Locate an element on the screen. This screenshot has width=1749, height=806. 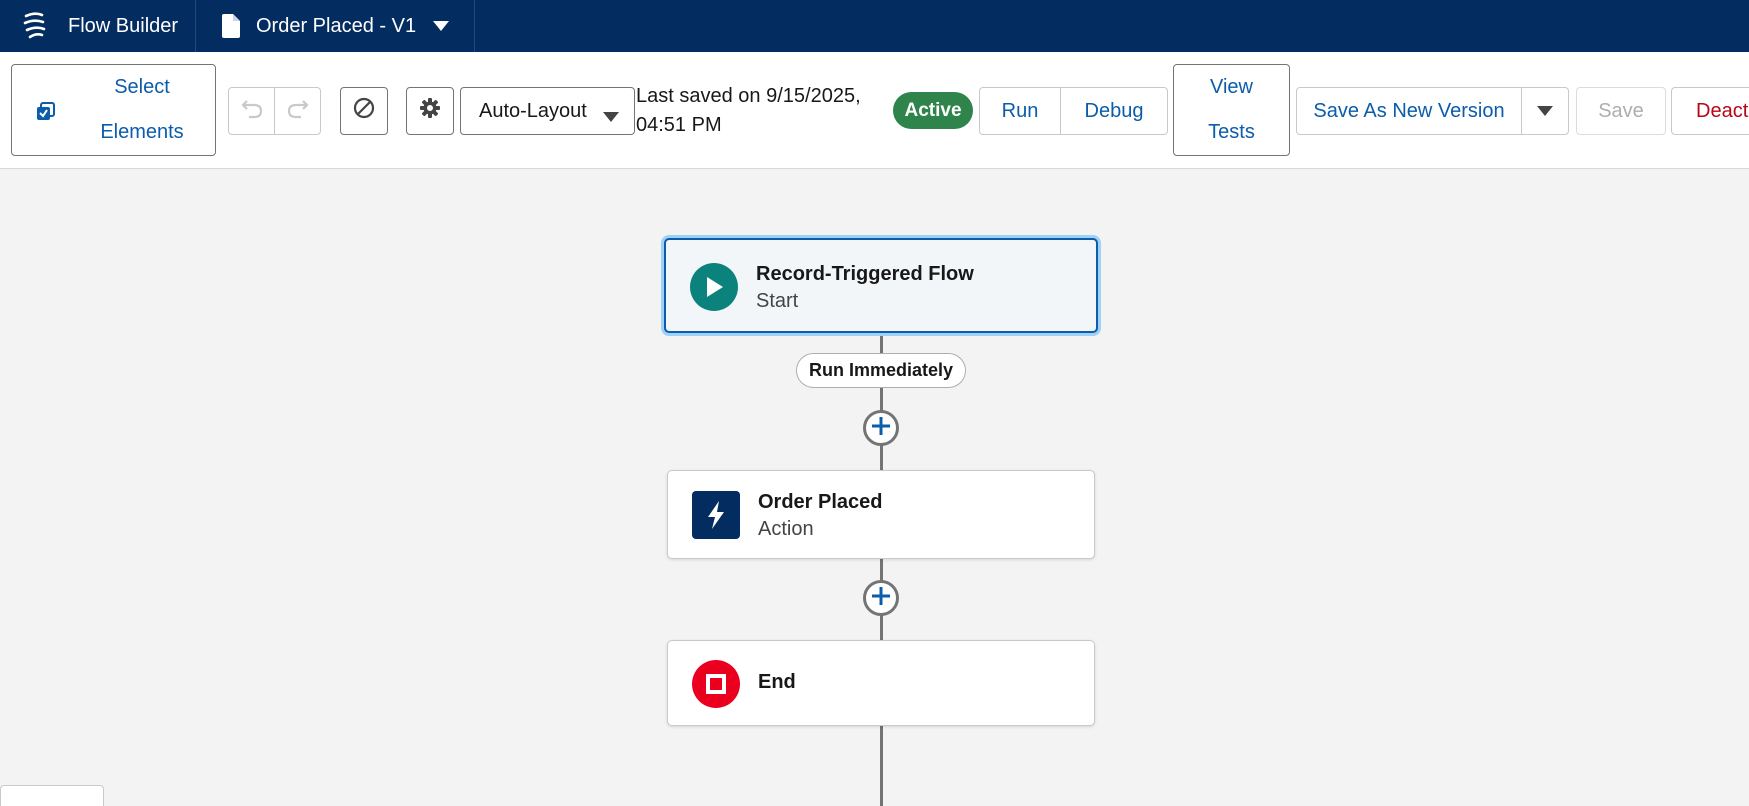
deactivate-button: Deacti is located at coordinates (1710, 111).